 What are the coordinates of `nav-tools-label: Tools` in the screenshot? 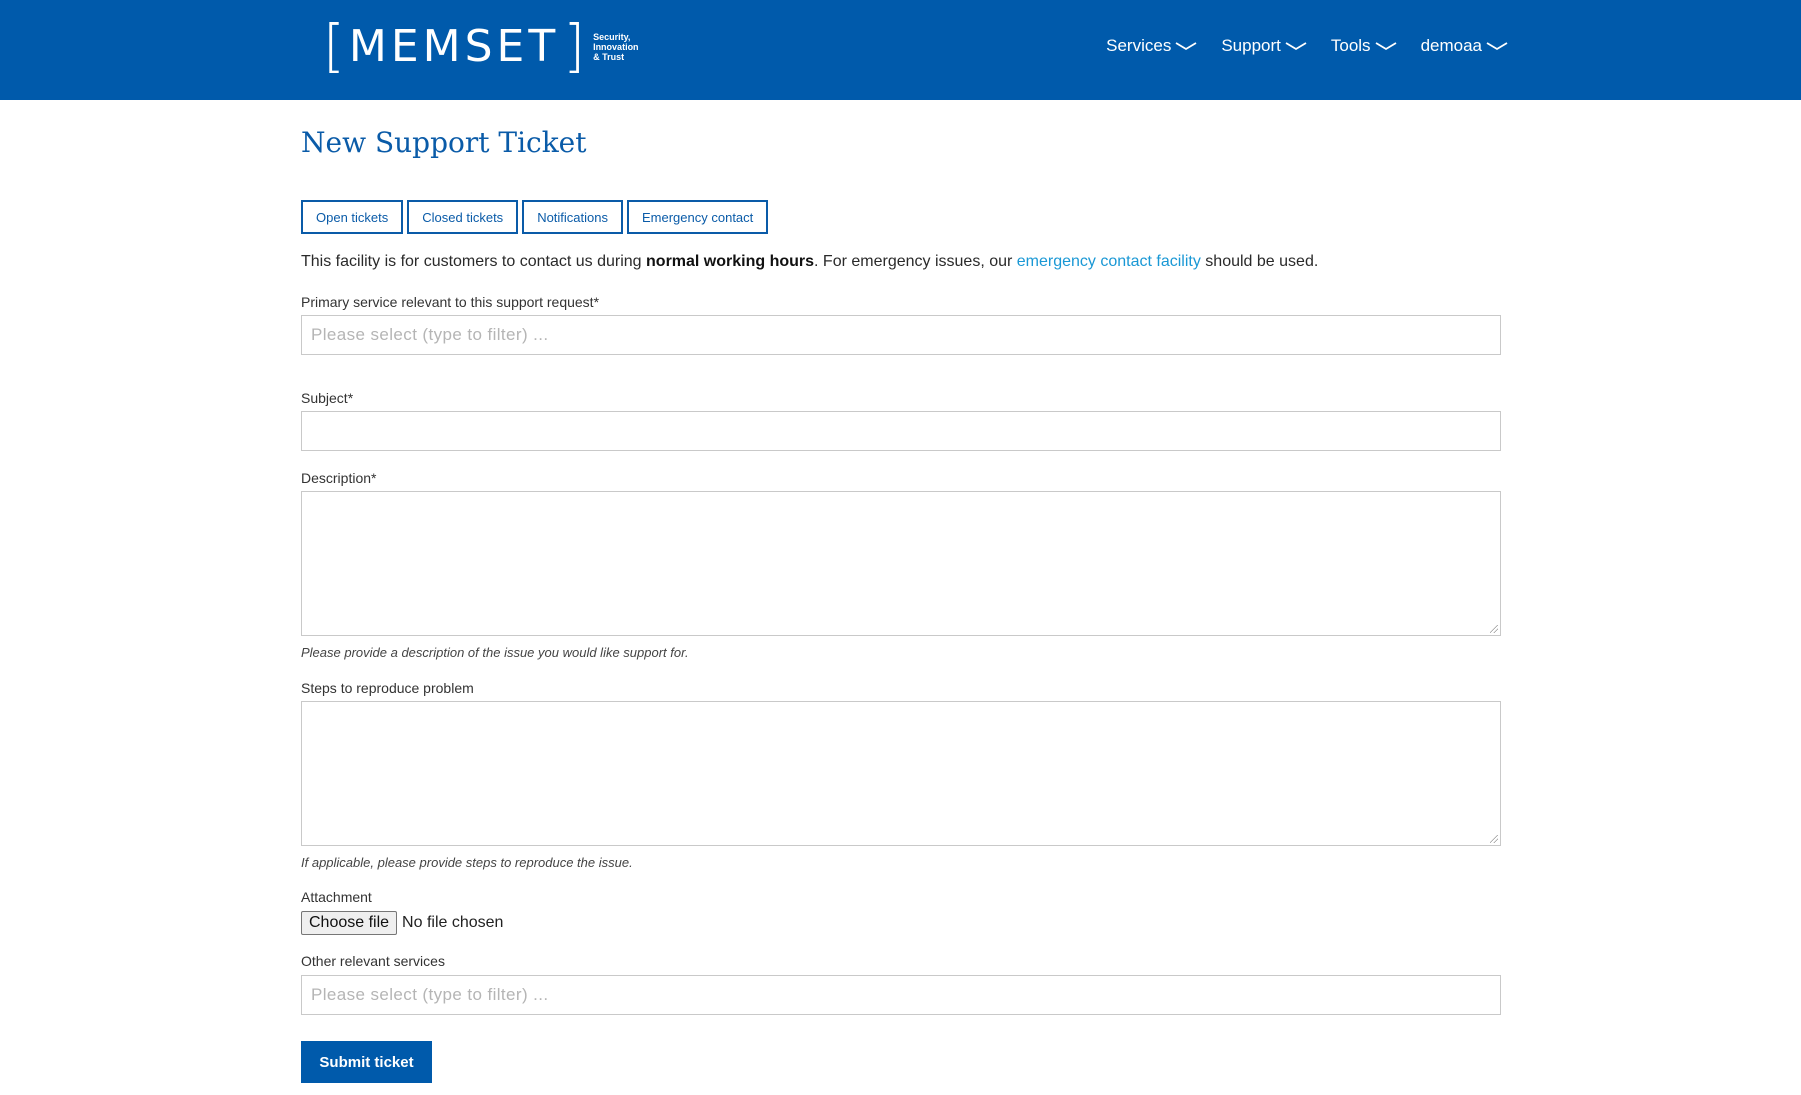 It's located at (1350, 45).